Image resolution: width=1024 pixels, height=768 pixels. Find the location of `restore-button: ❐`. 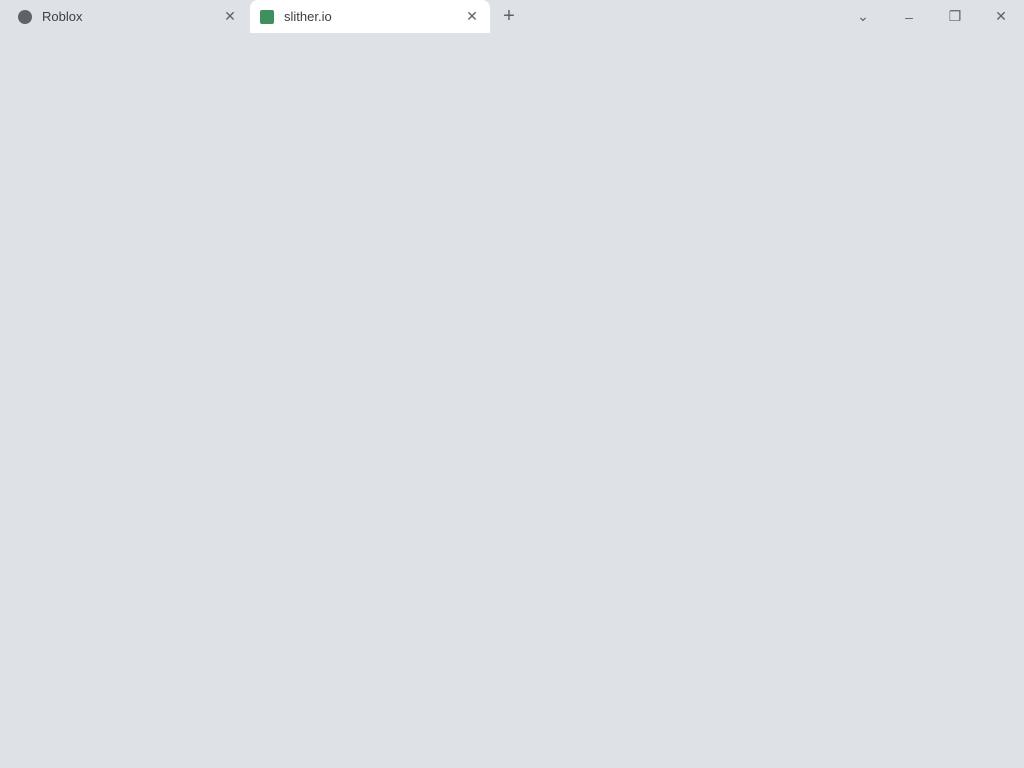

restore-button: ❐ is located at coordinates (955, 16).